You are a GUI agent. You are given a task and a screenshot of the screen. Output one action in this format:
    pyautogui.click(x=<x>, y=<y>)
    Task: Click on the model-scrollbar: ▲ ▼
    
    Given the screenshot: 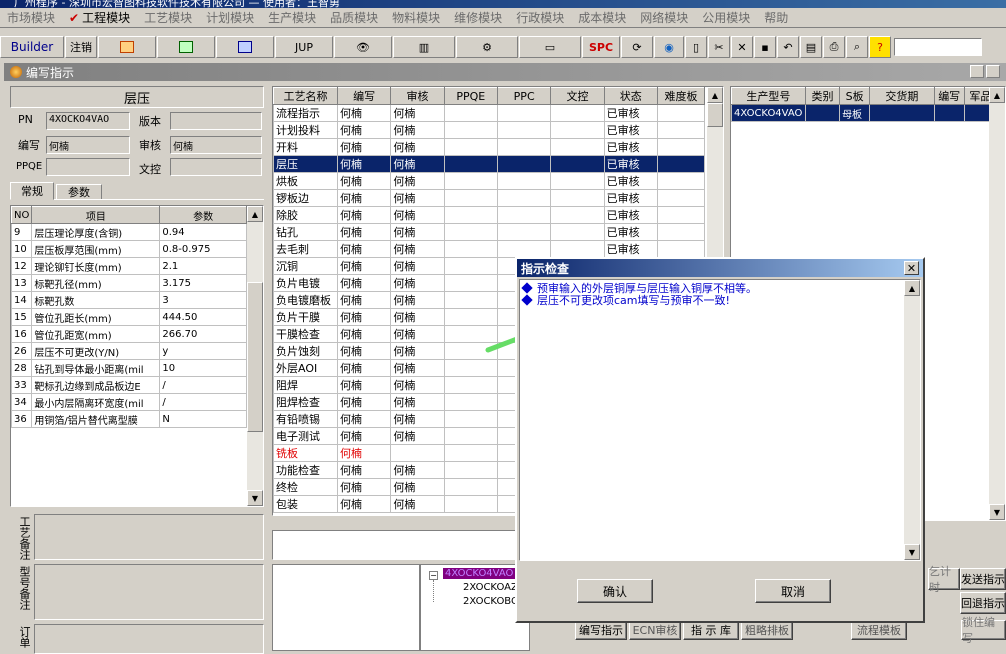 What is the action you would take?
    pyautogui.click(x=997, y=303)
    